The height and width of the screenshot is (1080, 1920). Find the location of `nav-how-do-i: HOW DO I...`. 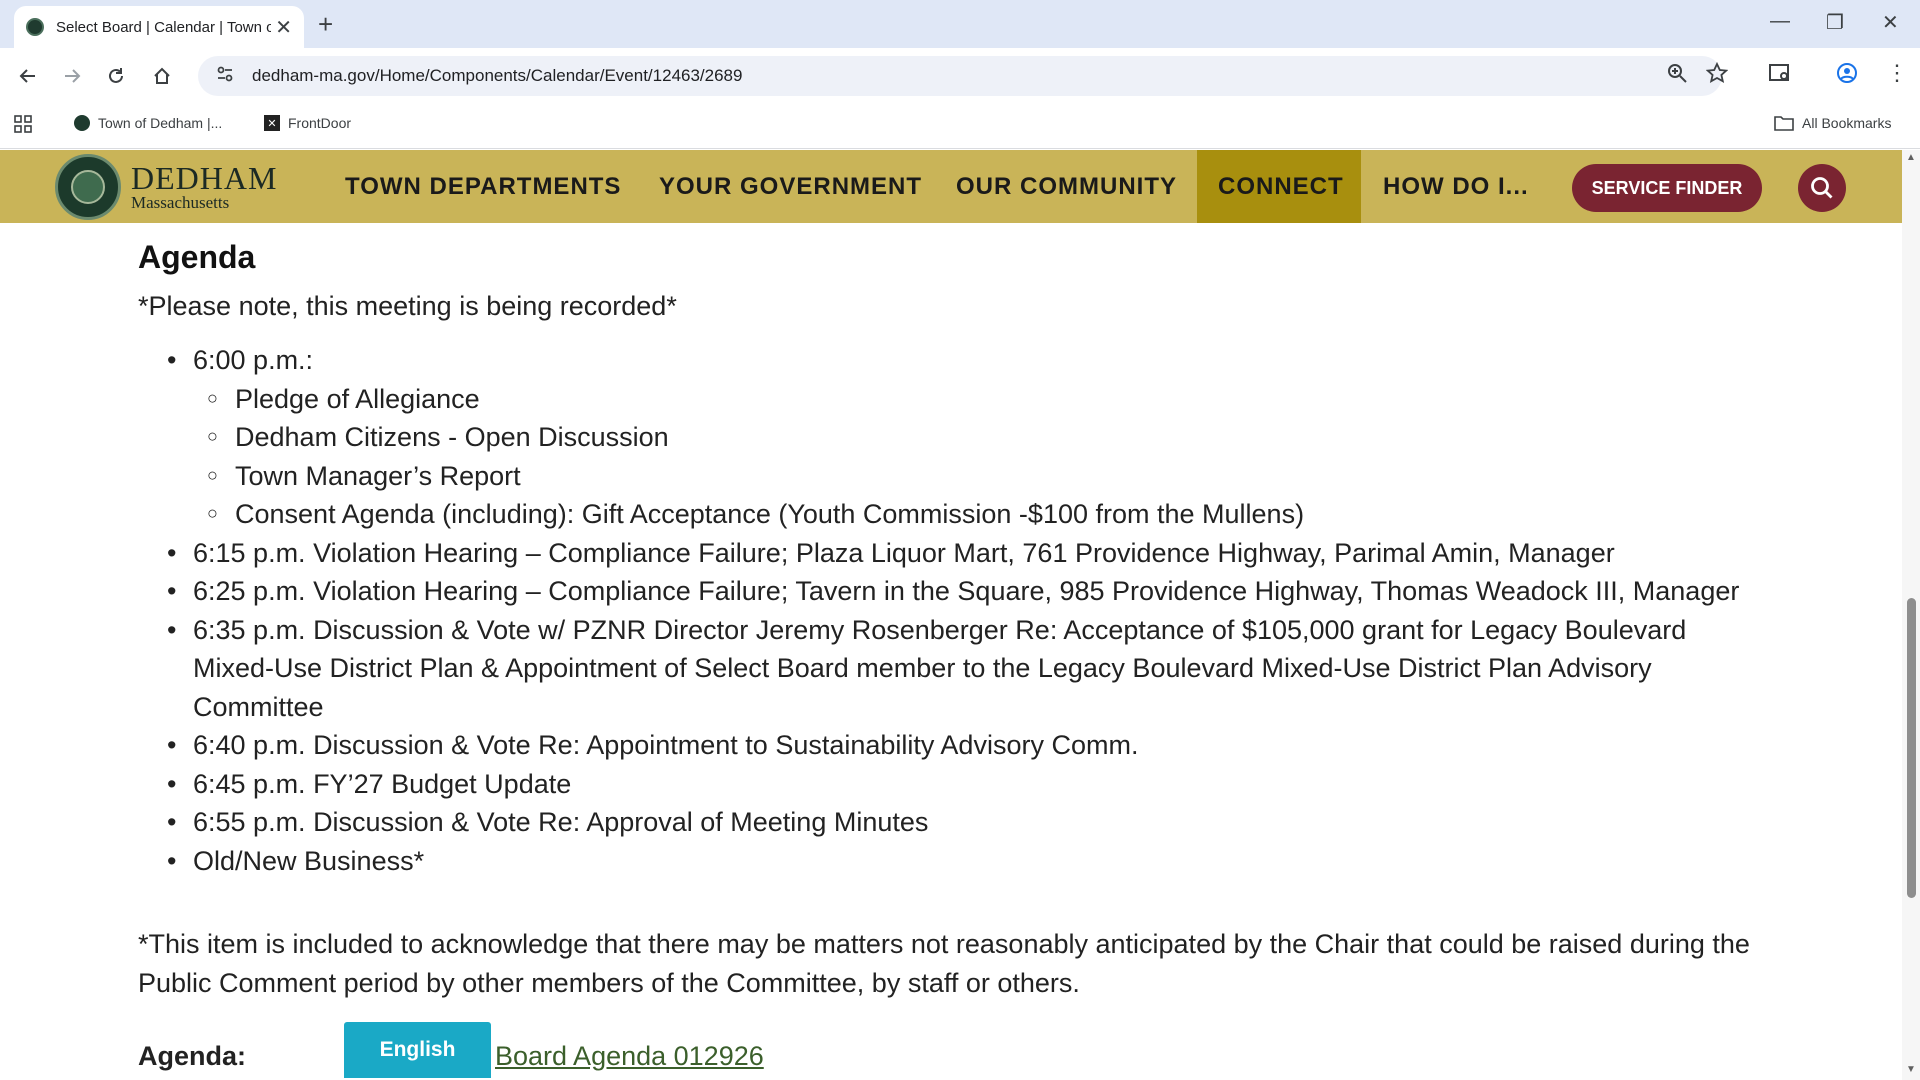

nav-how-do-i: HOW DO I... is located at coordinates (1456, 187).